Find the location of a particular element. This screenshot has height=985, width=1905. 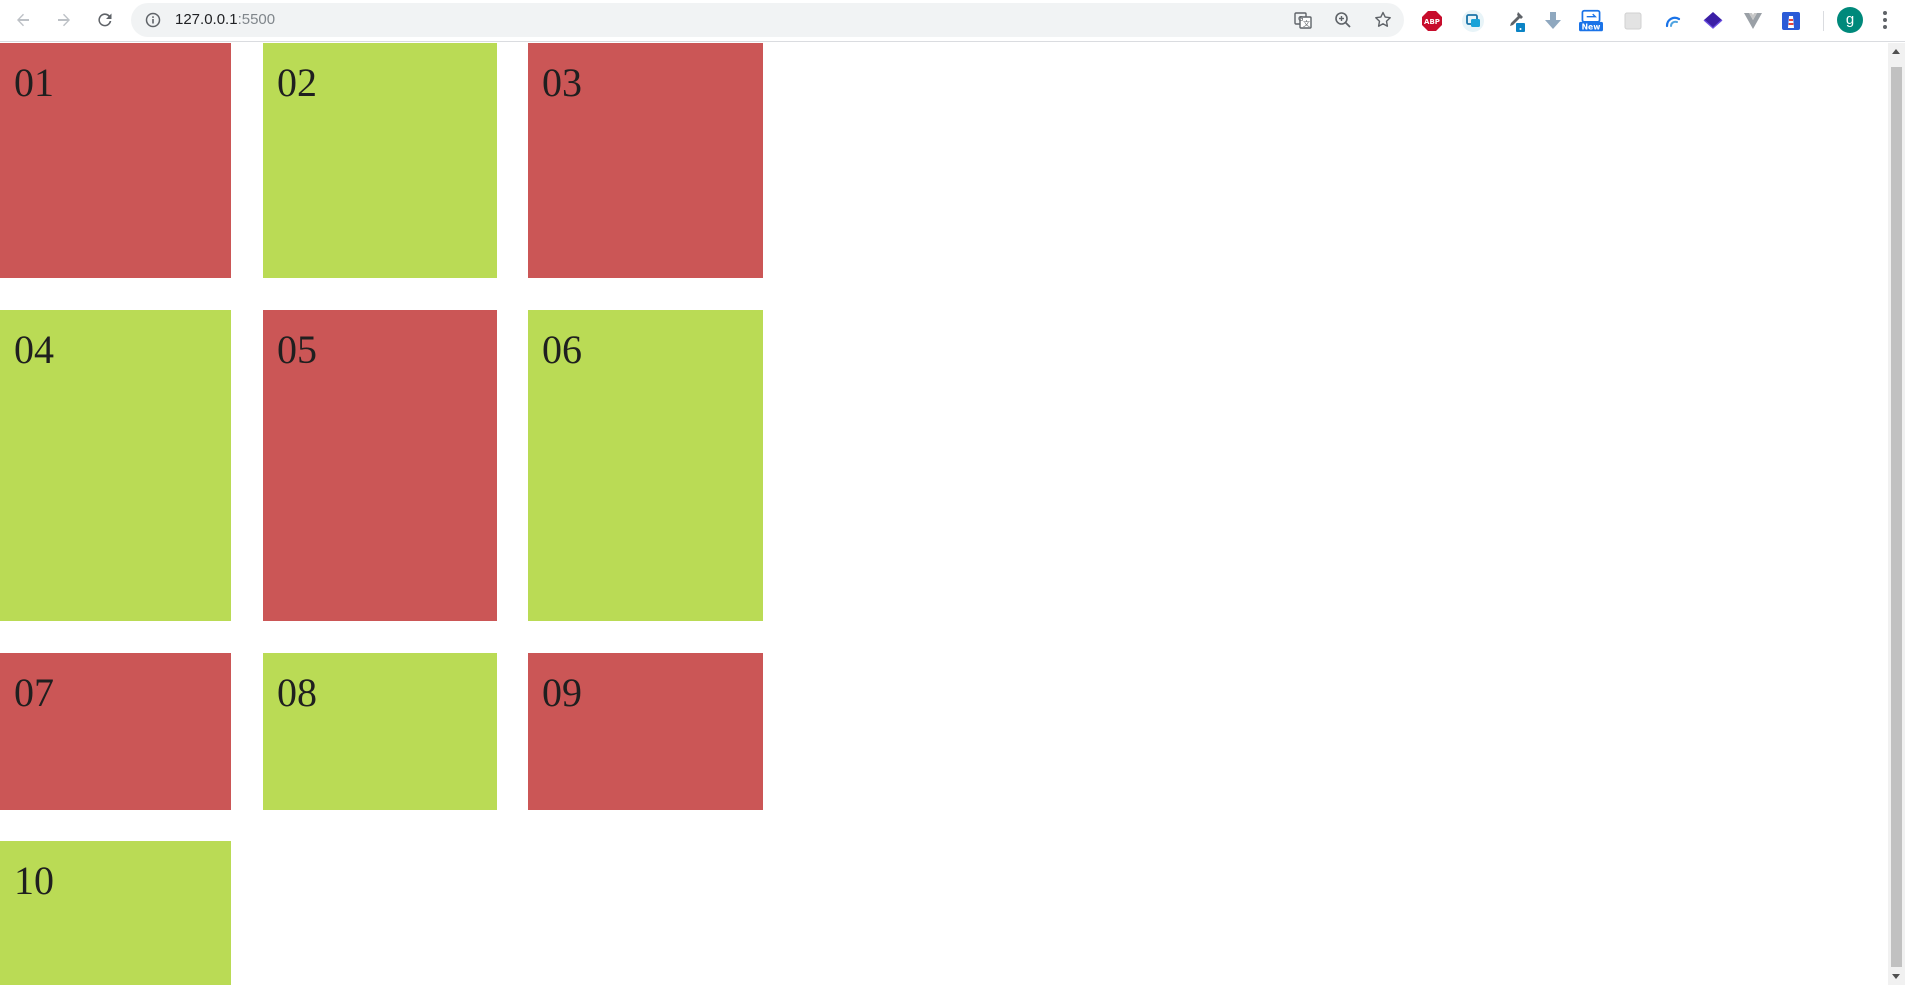

back-button is located at coordinates (23, 20).